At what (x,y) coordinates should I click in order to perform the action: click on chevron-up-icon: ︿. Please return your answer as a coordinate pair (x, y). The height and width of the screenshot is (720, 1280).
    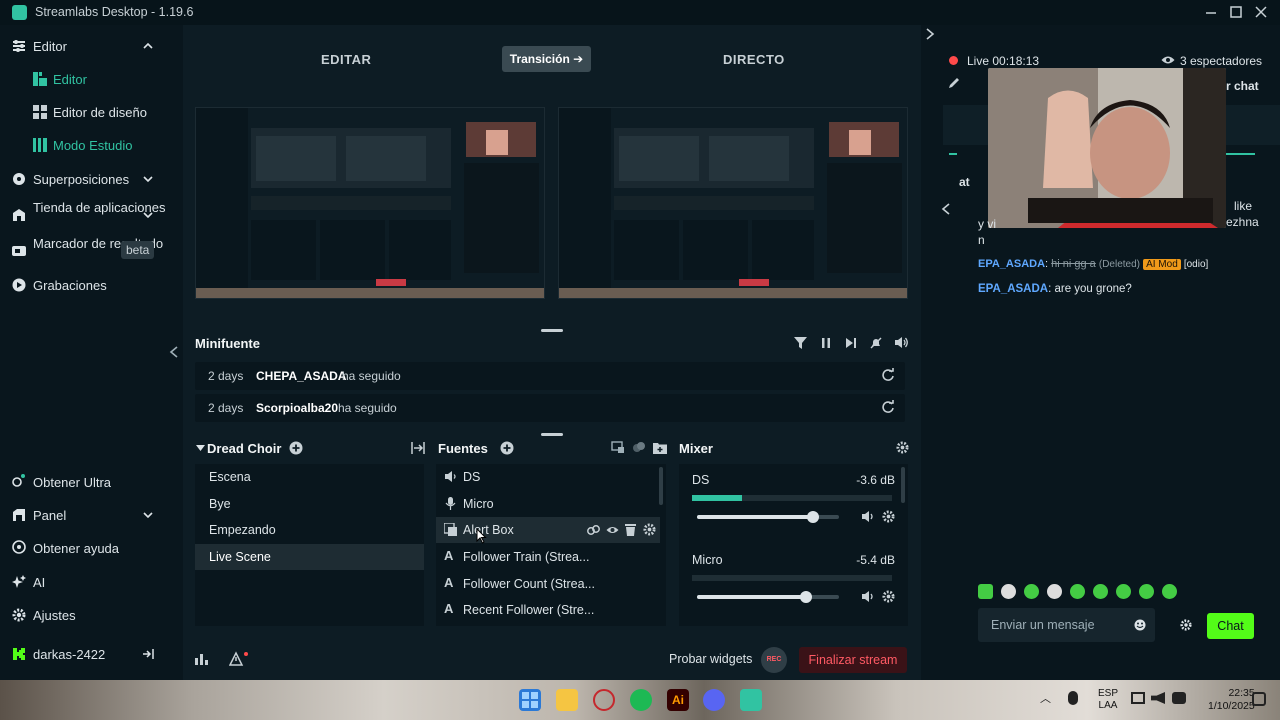
    Looking at the image, I should click on (1047, 697).